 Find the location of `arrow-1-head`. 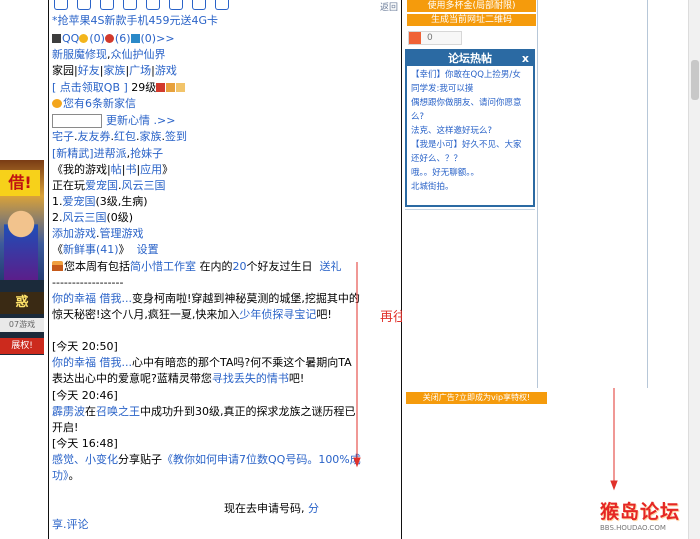

arrow-1-head is located at coordinates (357, 462).